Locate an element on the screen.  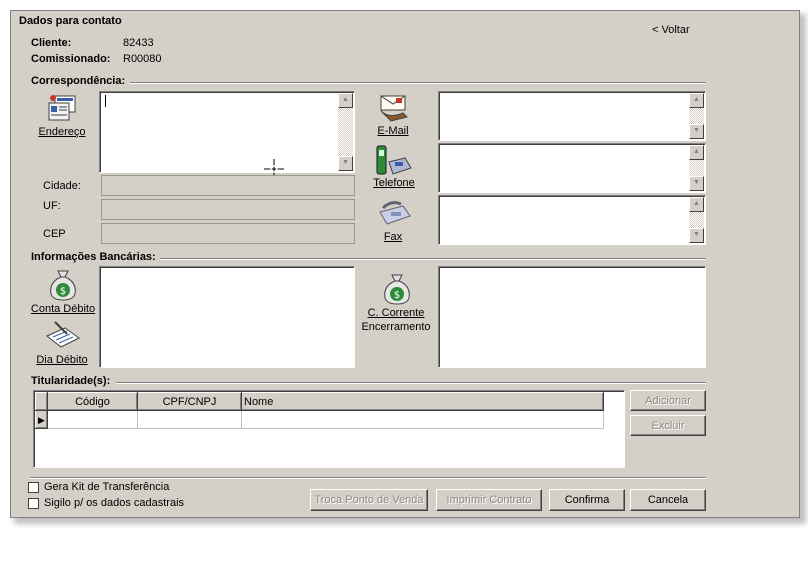
telephone-icon is located at coordinates (394, 161).